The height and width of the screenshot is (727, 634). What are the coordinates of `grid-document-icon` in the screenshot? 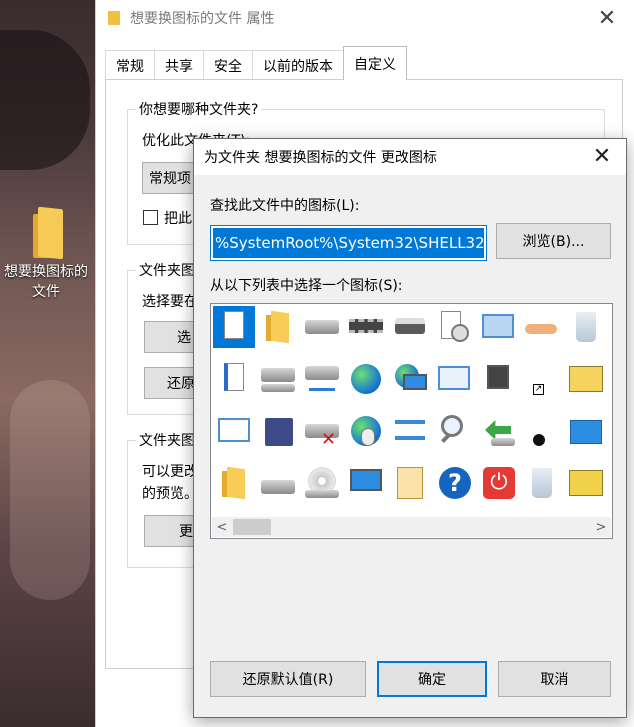 It's located at (410, 483).